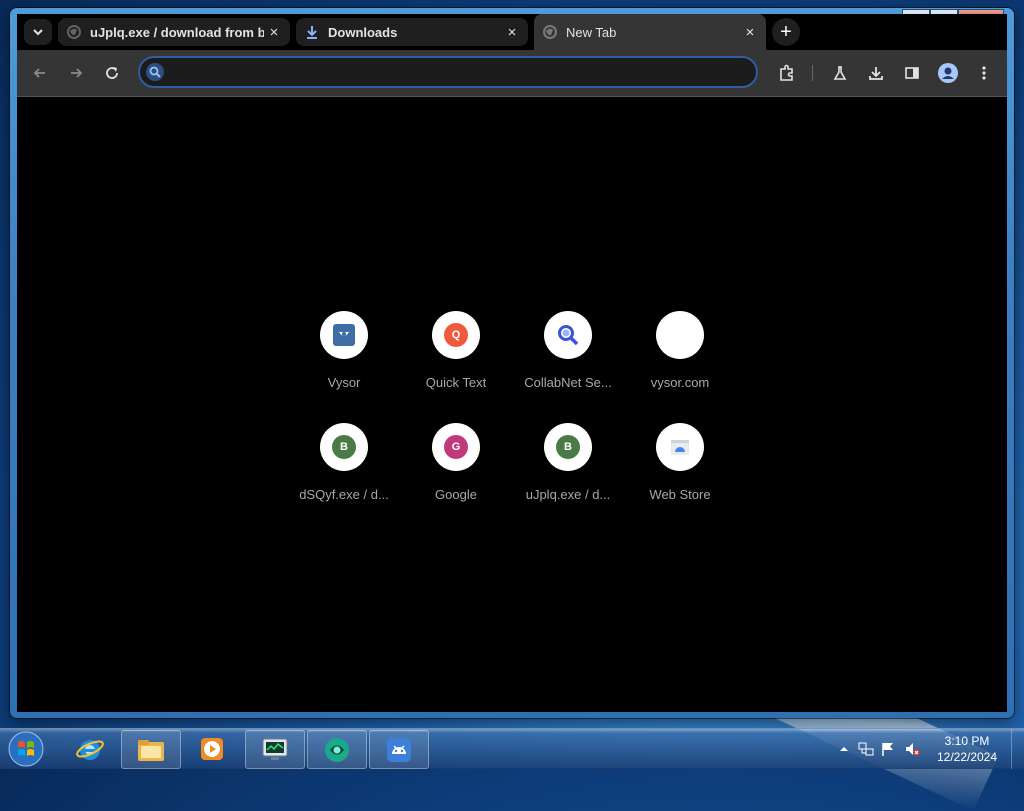  I want to click on android-icon, so click(399, 749).